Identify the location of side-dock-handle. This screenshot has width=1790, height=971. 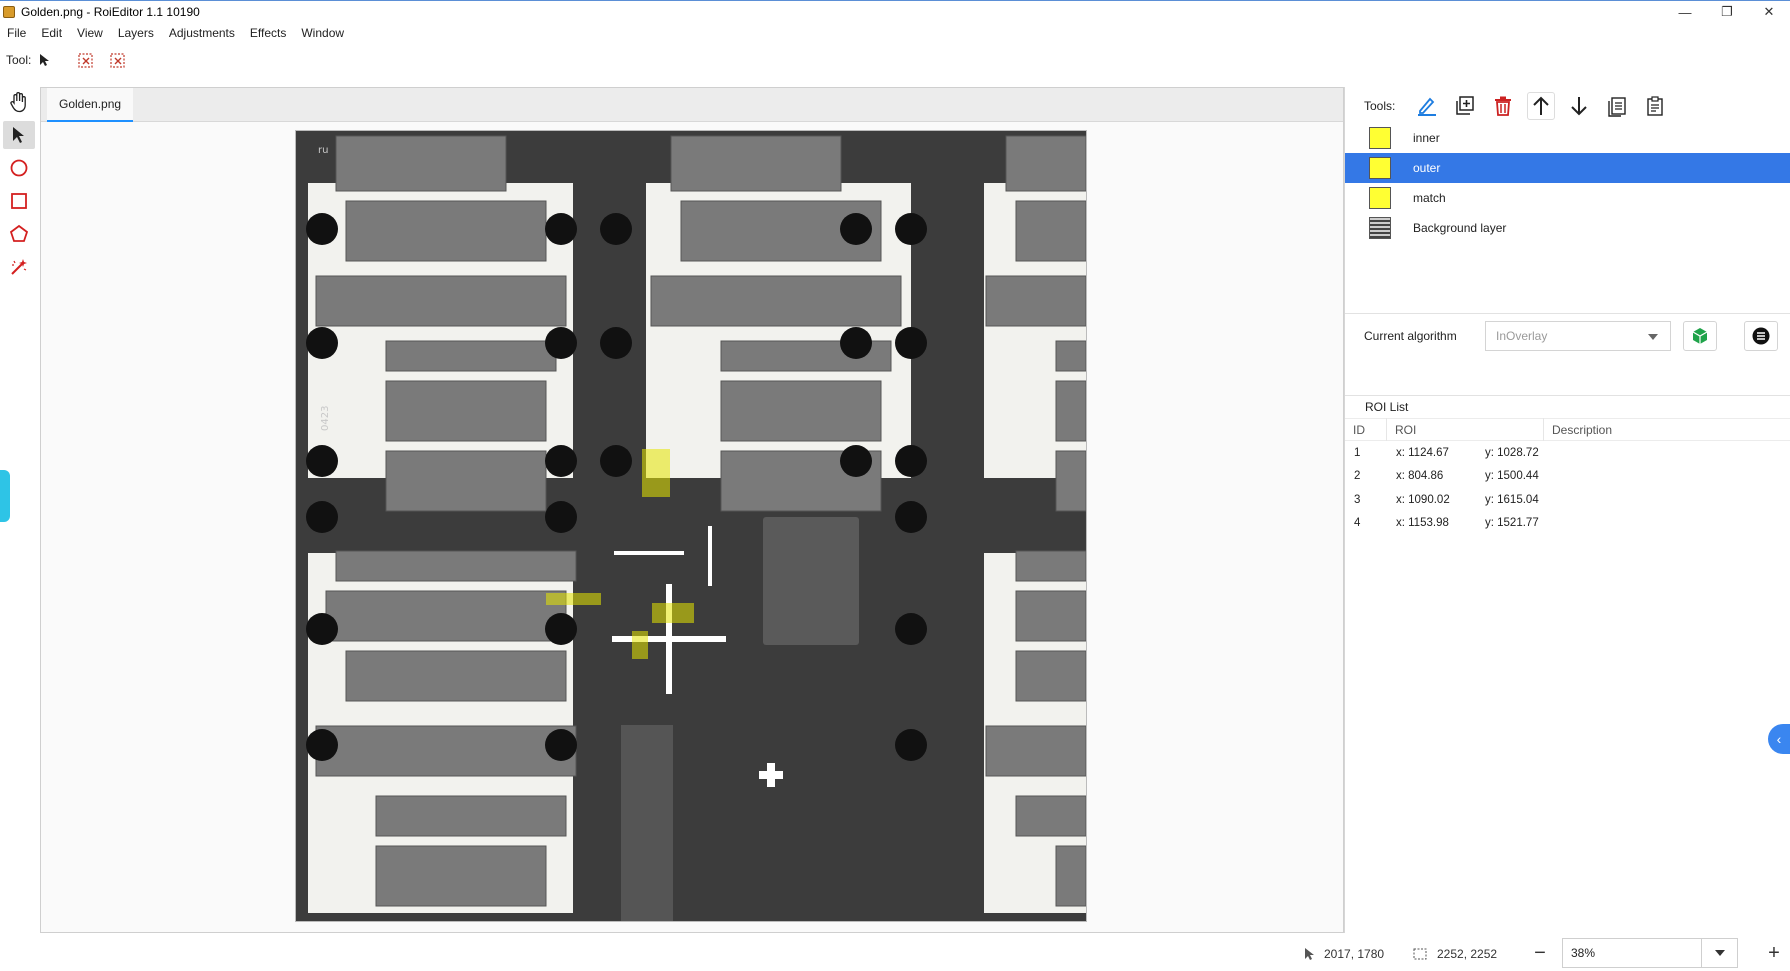
(5, 496).